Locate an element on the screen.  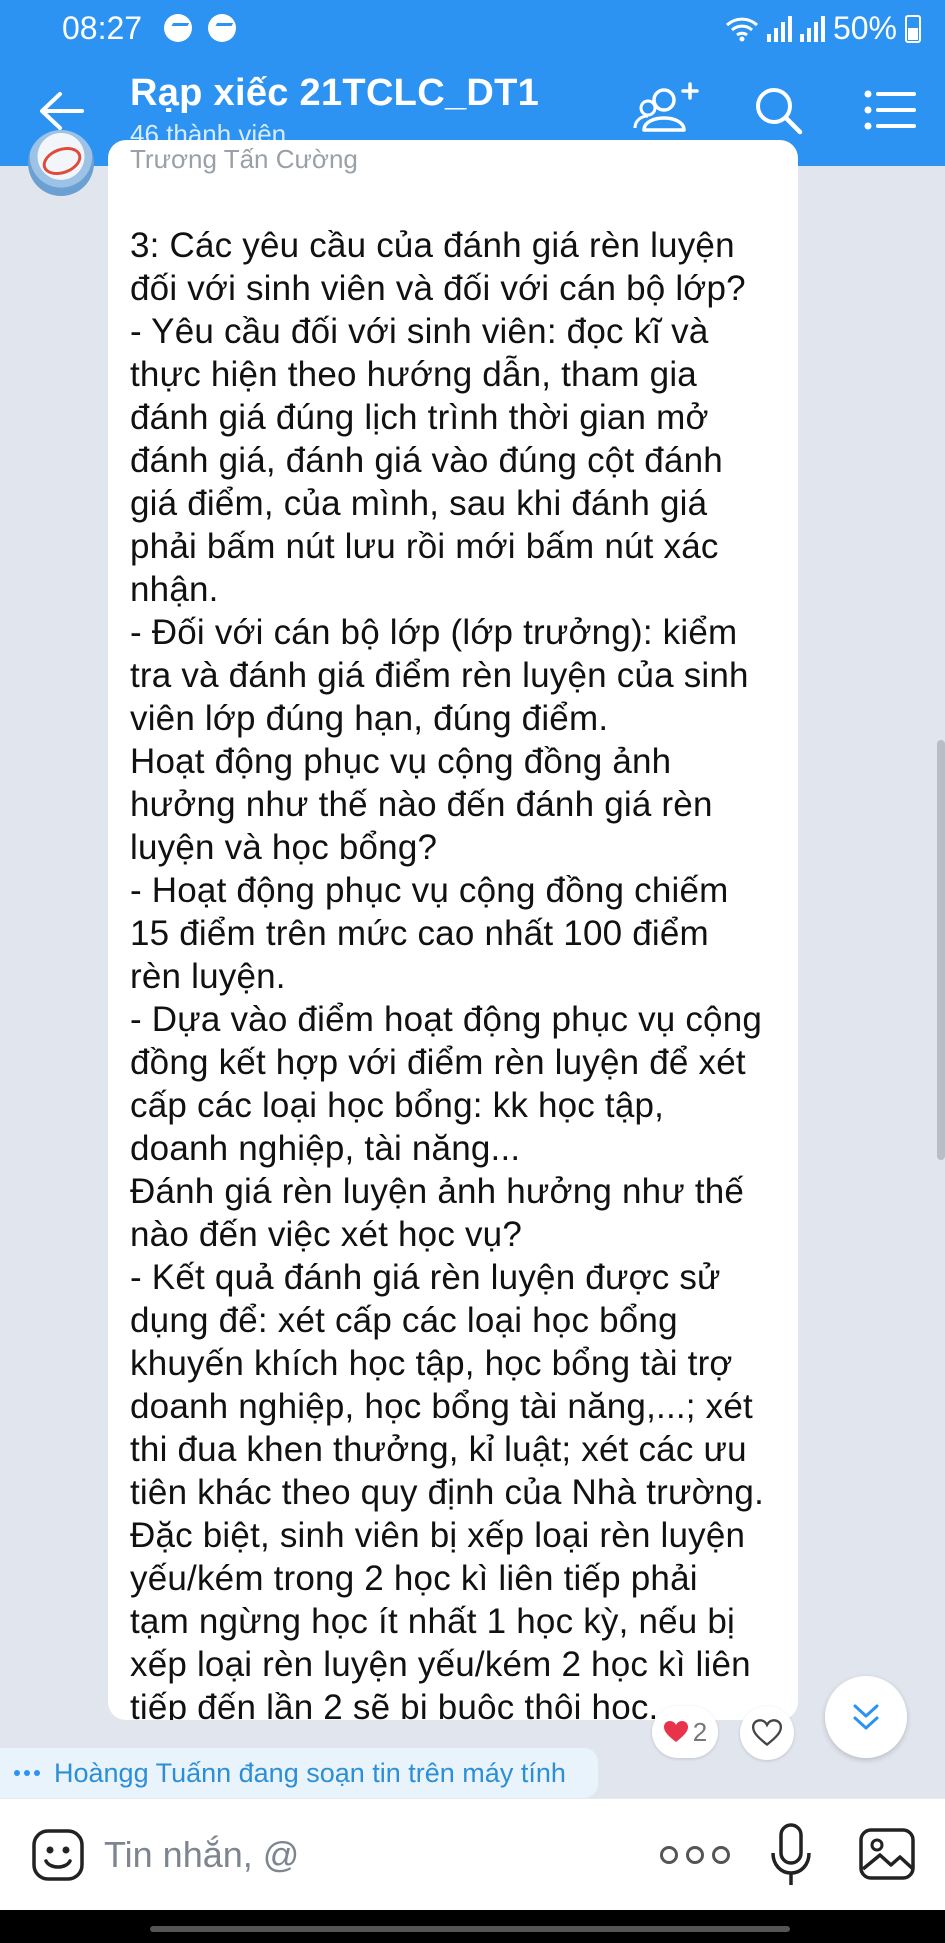
battery-level: 50% is located at coordinates (864, 28).